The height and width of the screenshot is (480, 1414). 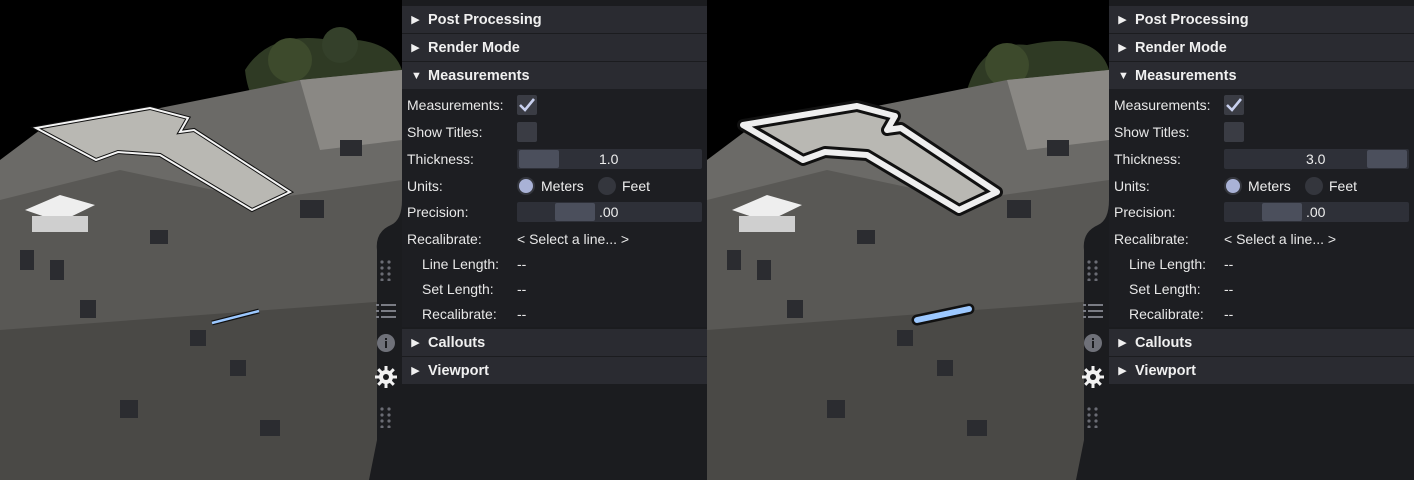 I want to click on precision-row: Precision:, so click(x=1144, y=212).